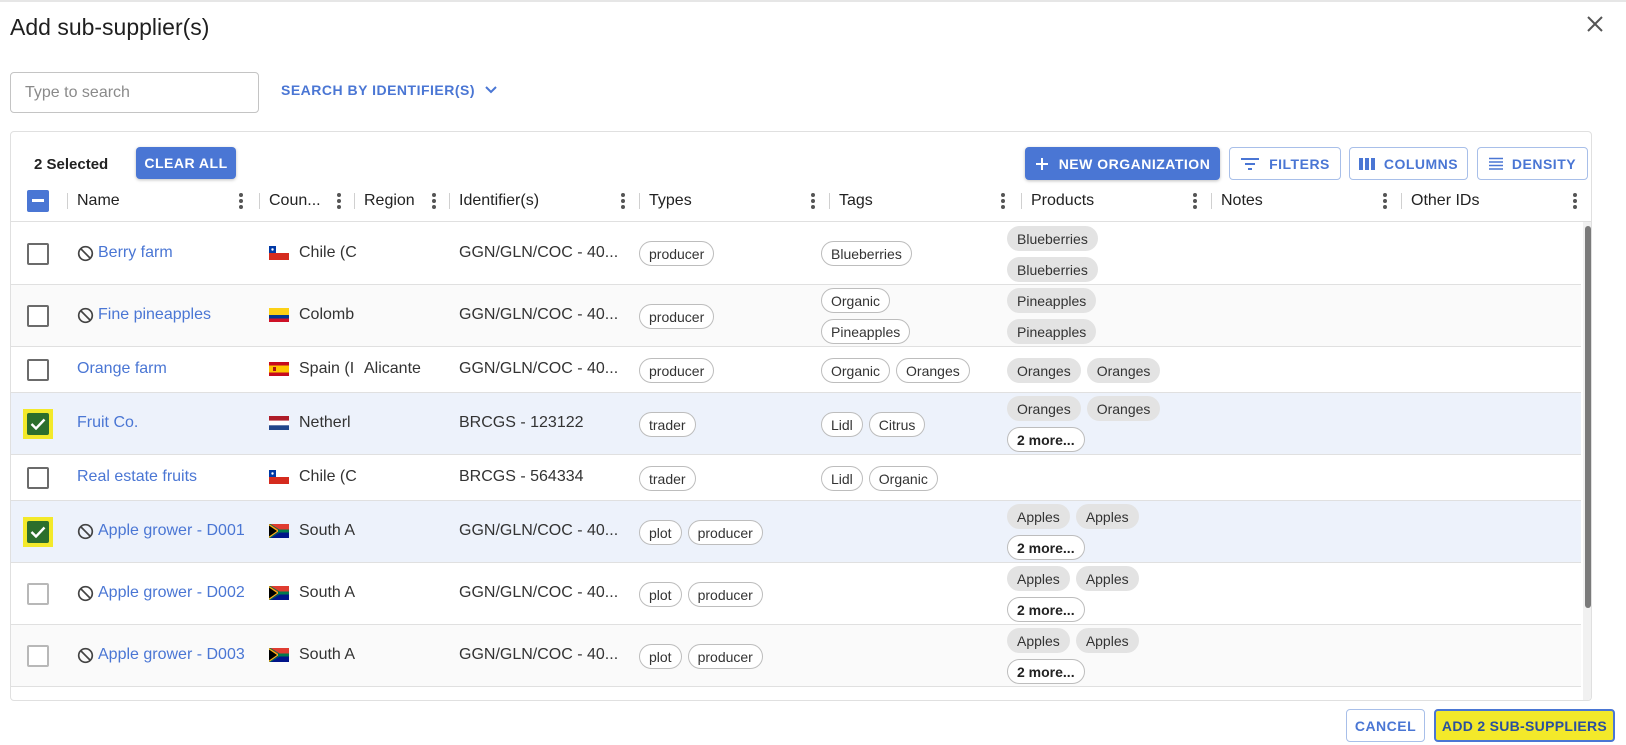 The image size is (1626, 745). What do you see at coordinates (1084, 370) in the screenshot?
I see `products-cell: Oranges Oranges` at bounding box center [1084, 370].